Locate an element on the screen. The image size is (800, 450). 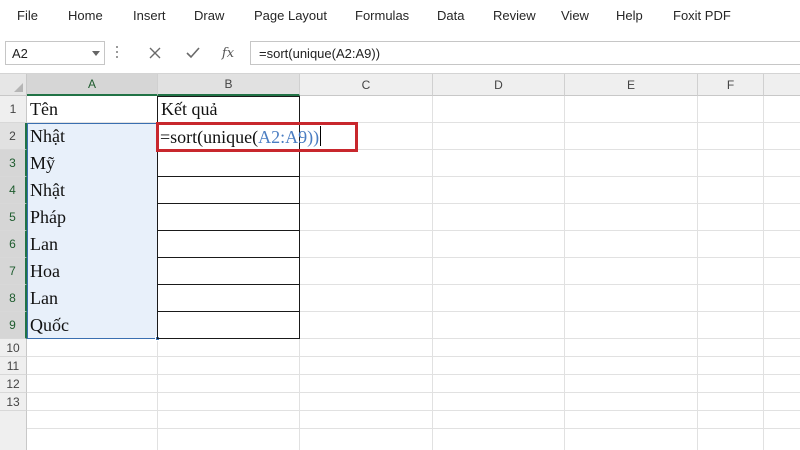
cell-b1: Kết quả is located at coordinates (189, 109).